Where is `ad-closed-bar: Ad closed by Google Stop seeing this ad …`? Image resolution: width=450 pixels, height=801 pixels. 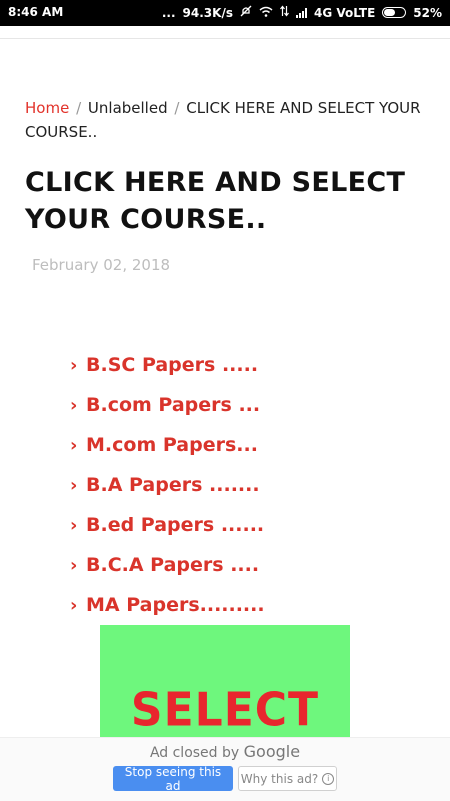
ad-closed-bar: Ad closed by Google Stop seeing this ad … is located at coordinates (225, 769).